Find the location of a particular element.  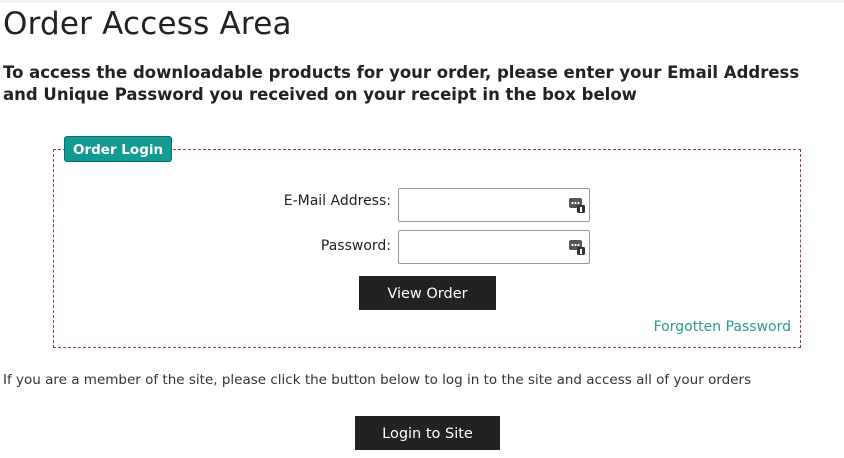

top-divider is located at coordinates (422, 1).